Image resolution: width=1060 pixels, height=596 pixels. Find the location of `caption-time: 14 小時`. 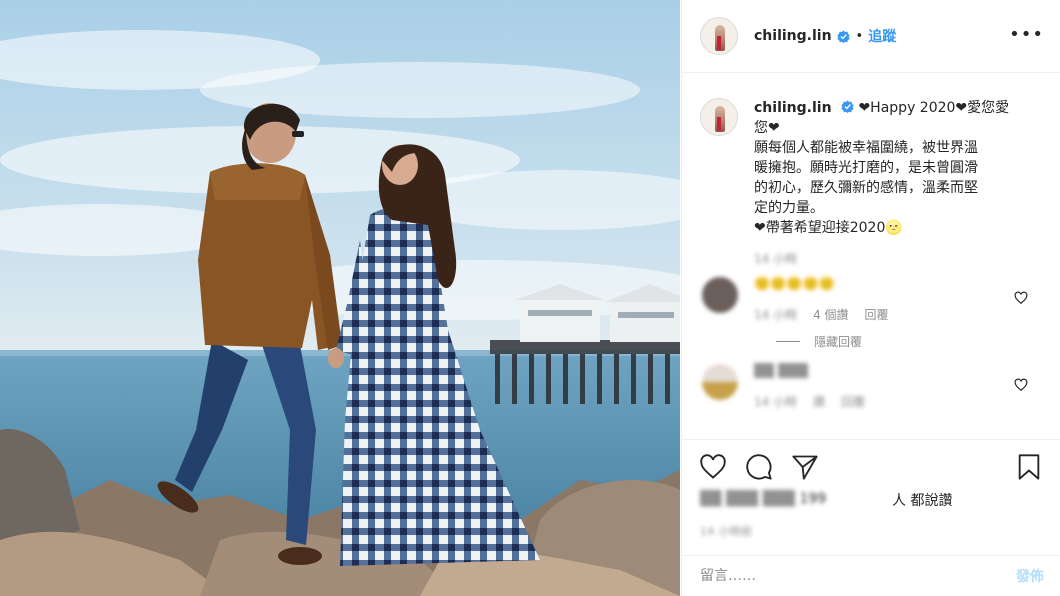

caption-time: 14 小時 is located at coordinates (776, 259).